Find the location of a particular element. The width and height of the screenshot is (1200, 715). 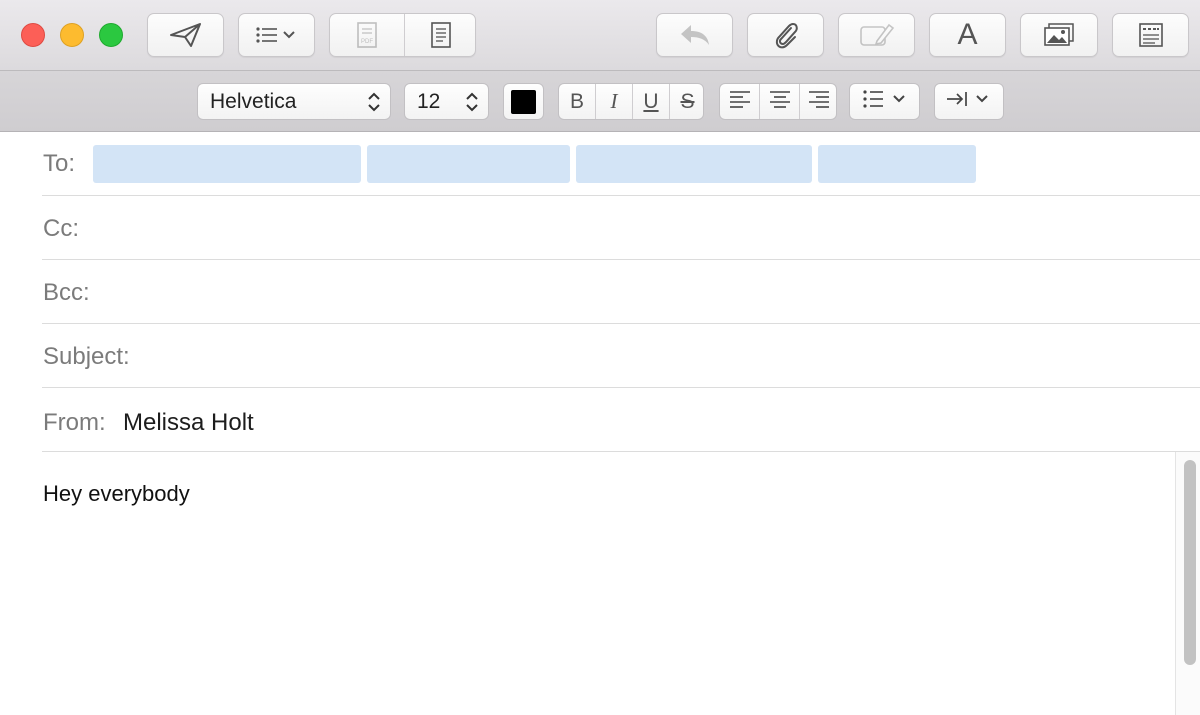

fonts-button: A is located at coordinates (967, 35).